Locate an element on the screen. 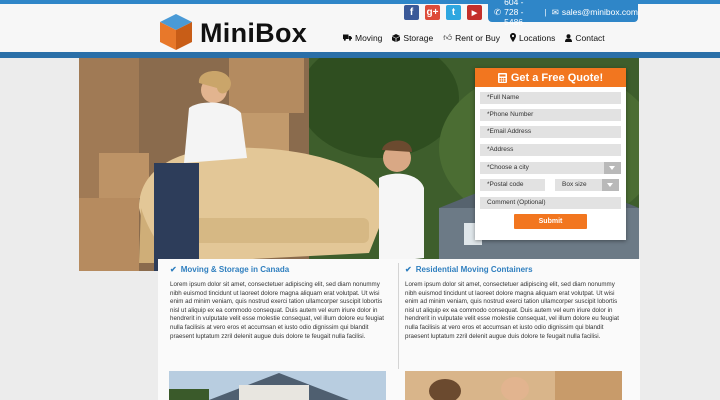 The width and height of the screenshot is (720, 400). nav-item-locations: Locations is located at coordinates (532, 37).